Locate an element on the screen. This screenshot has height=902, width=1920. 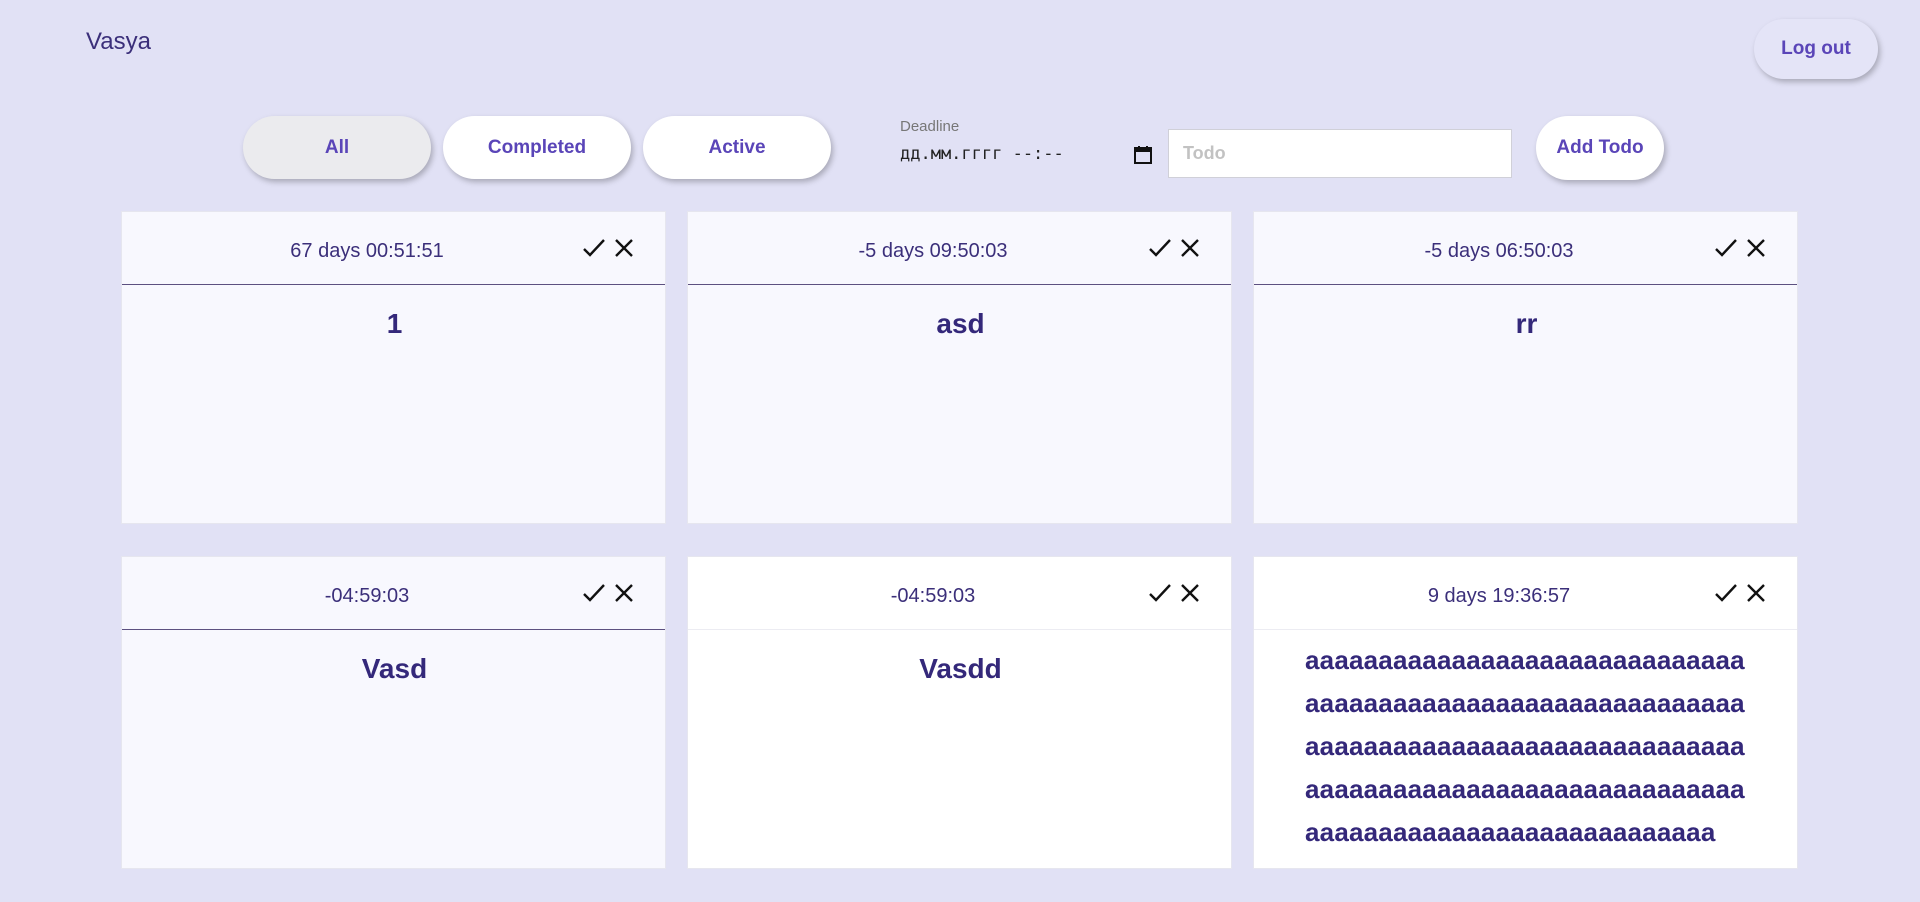
todo-timer: 9 days 19:36:57 is located at coordinates (1499, 596).